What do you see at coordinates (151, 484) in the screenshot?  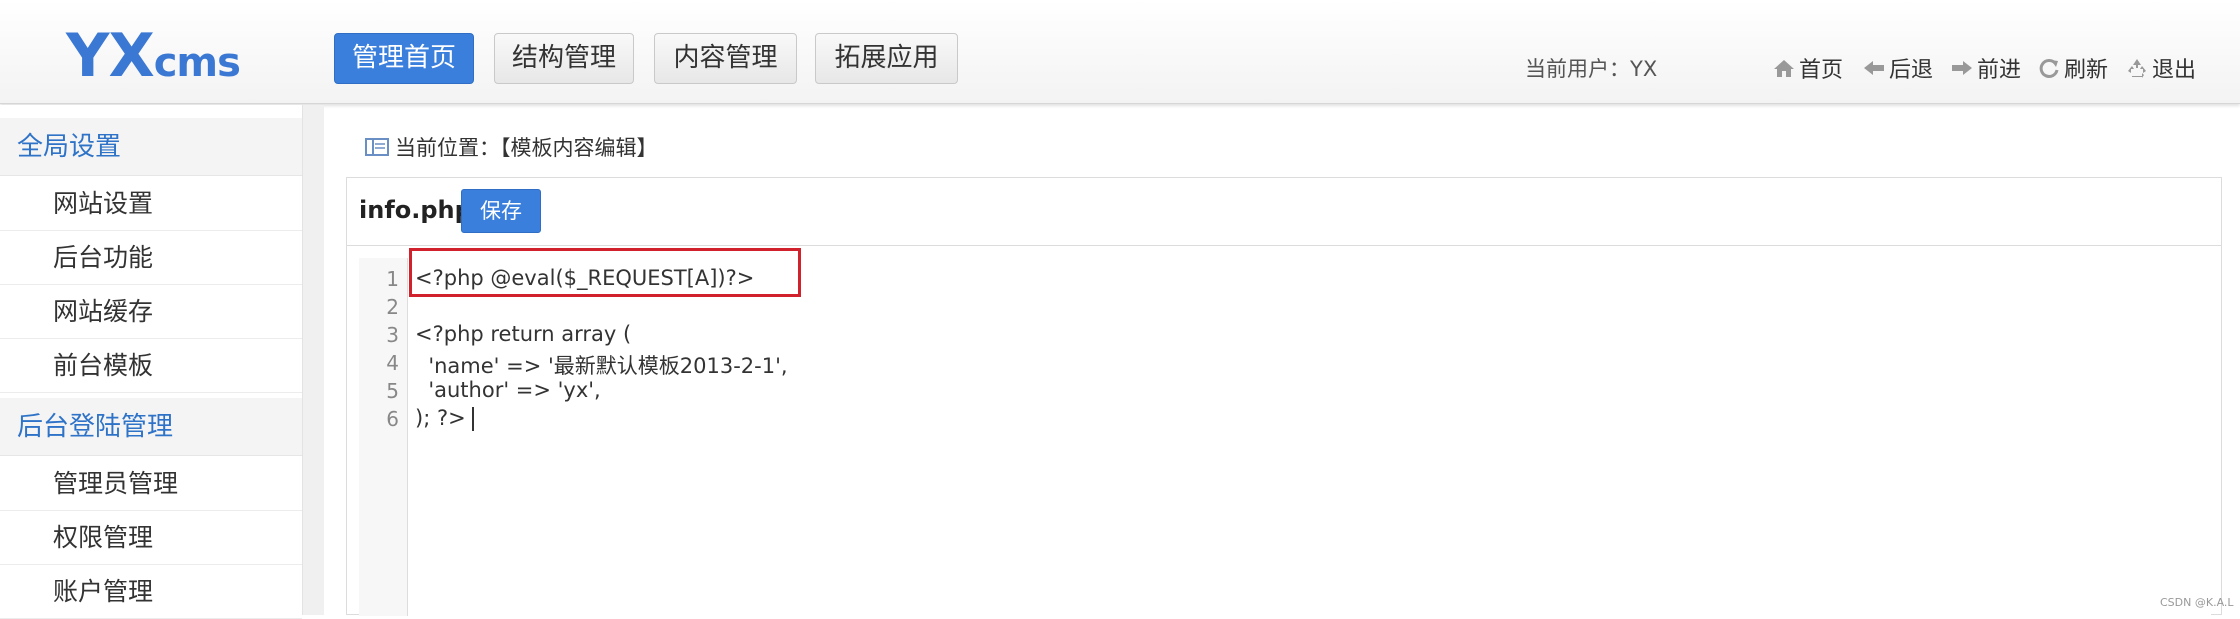 I see `sidebar-item-admin-management: 管理员管理` at bounding box center [151, 484].